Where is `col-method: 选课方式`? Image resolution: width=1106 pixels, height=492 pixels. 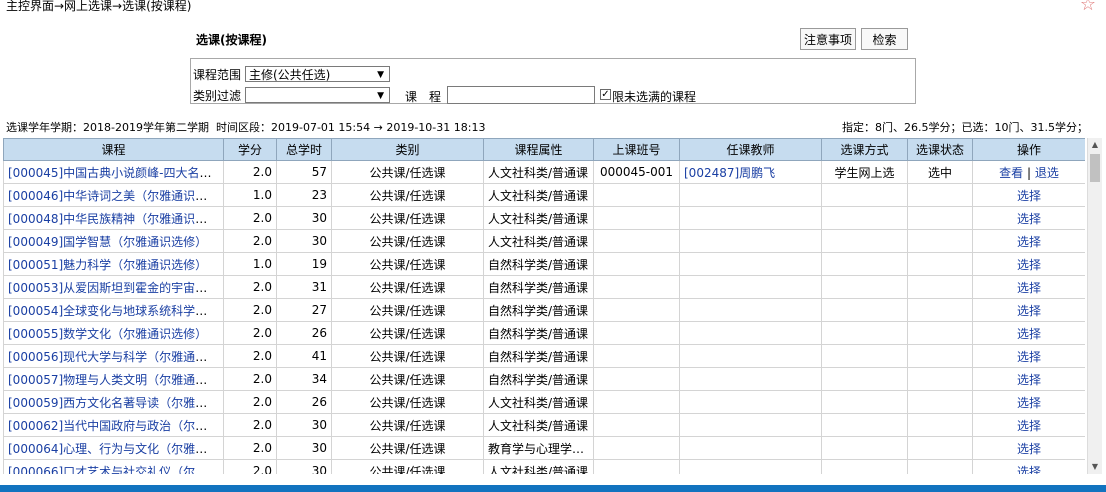 col-method: 选课方式 is located at coordinates (864, 149).